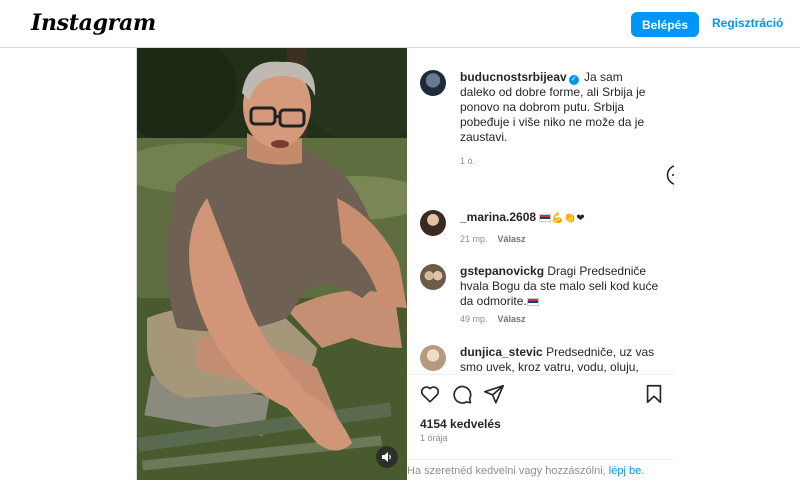 This screenshot has height=481, width=800. What do you see at coordinates (494, 394) in the screenshot?
I see `share-icon` at bounding box center [494, 394].